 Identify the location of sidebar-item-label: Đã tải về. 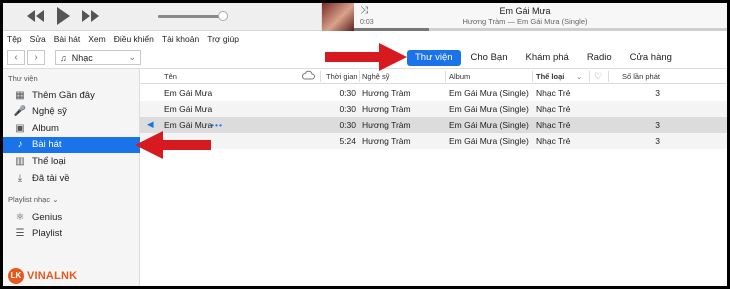
(51, 178).